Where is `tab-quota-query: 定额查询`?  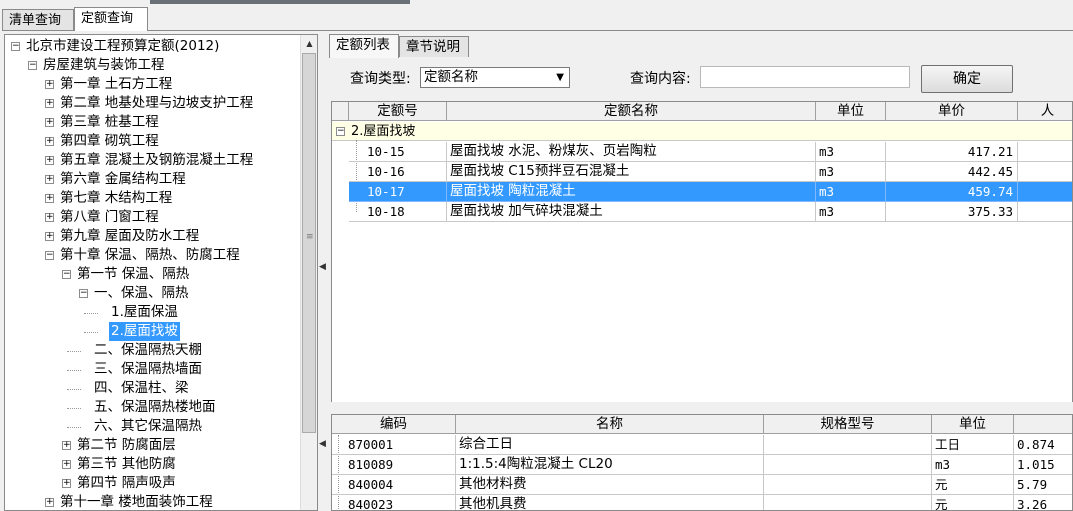 tab-quota-query: 定额查询 is located at coordinates (111, 19).